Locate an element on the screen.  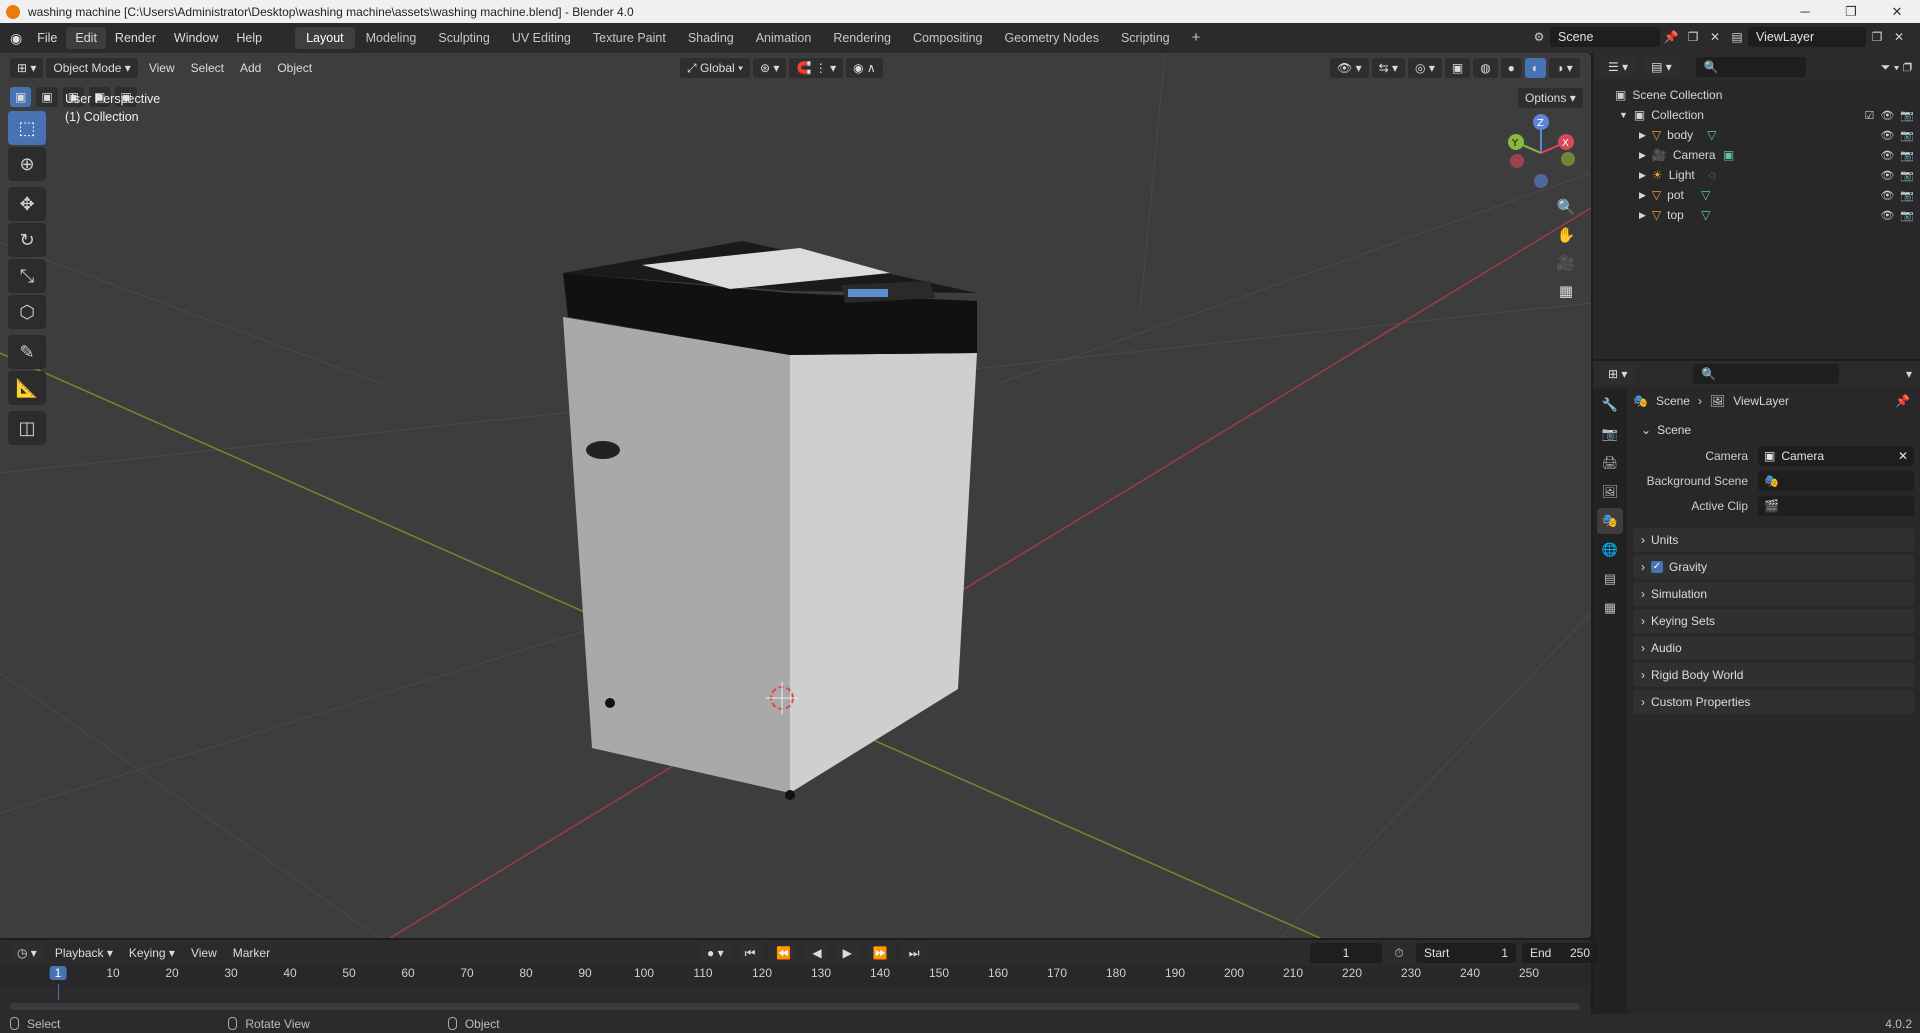
viewport-menu-add: Add is located at coordinates (250, 68).